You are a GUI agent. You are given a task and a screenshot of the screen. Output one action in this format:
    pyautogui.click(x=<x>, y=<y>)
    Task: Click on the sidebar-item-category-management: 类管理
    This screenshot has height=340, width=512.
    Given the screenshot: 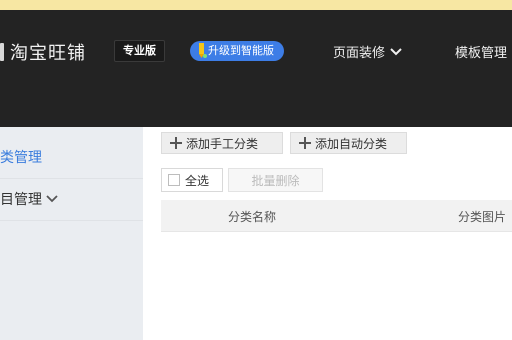 What is the action you would take?
    pyautogui.click(x=71, y=157)
    